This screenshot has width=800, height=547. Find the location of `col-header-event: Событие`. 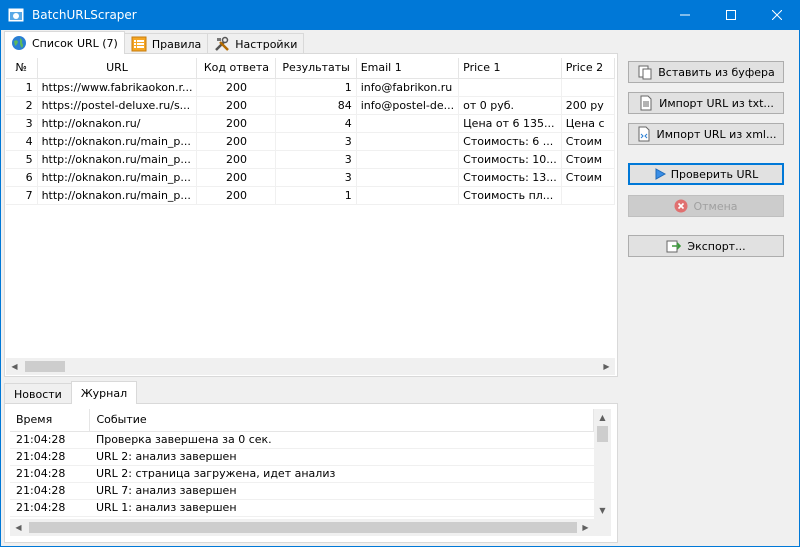

col-header-event: Событие is located at coordinates (341, 420).